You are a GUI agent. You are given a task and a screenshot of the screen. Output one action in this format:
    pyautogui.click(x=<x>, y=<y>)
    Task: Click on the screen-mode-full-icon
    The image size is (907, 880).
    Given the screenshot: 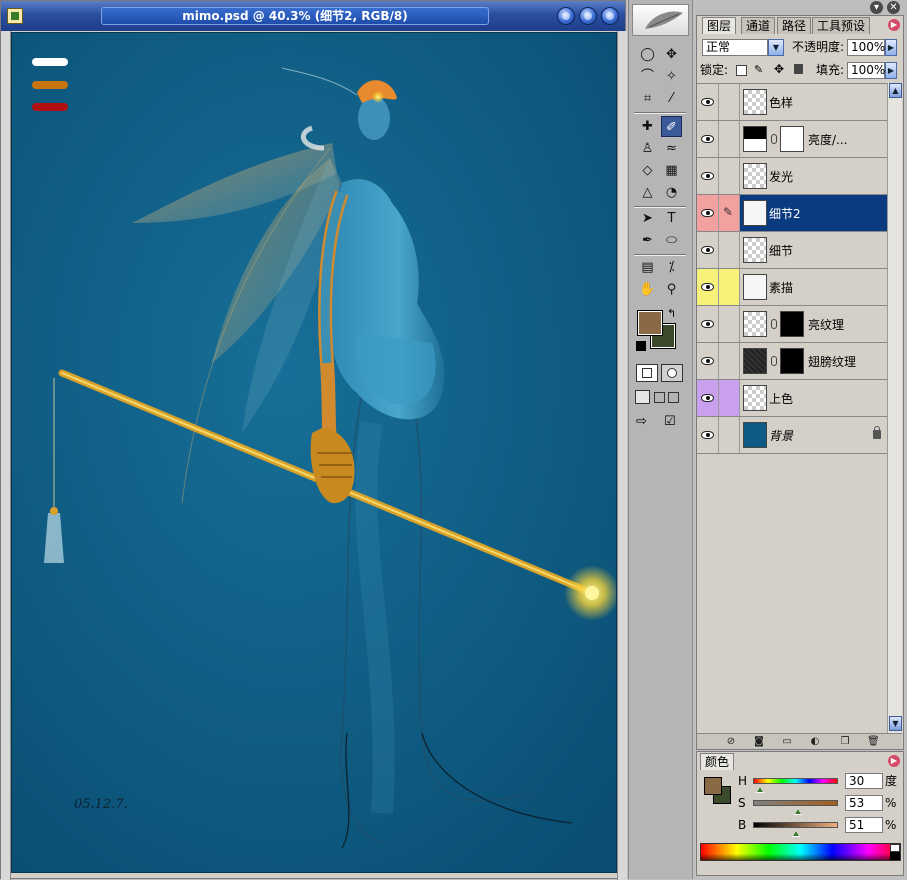 What is the action you would take?
    pyautogui.click(x=673, y=397)
    